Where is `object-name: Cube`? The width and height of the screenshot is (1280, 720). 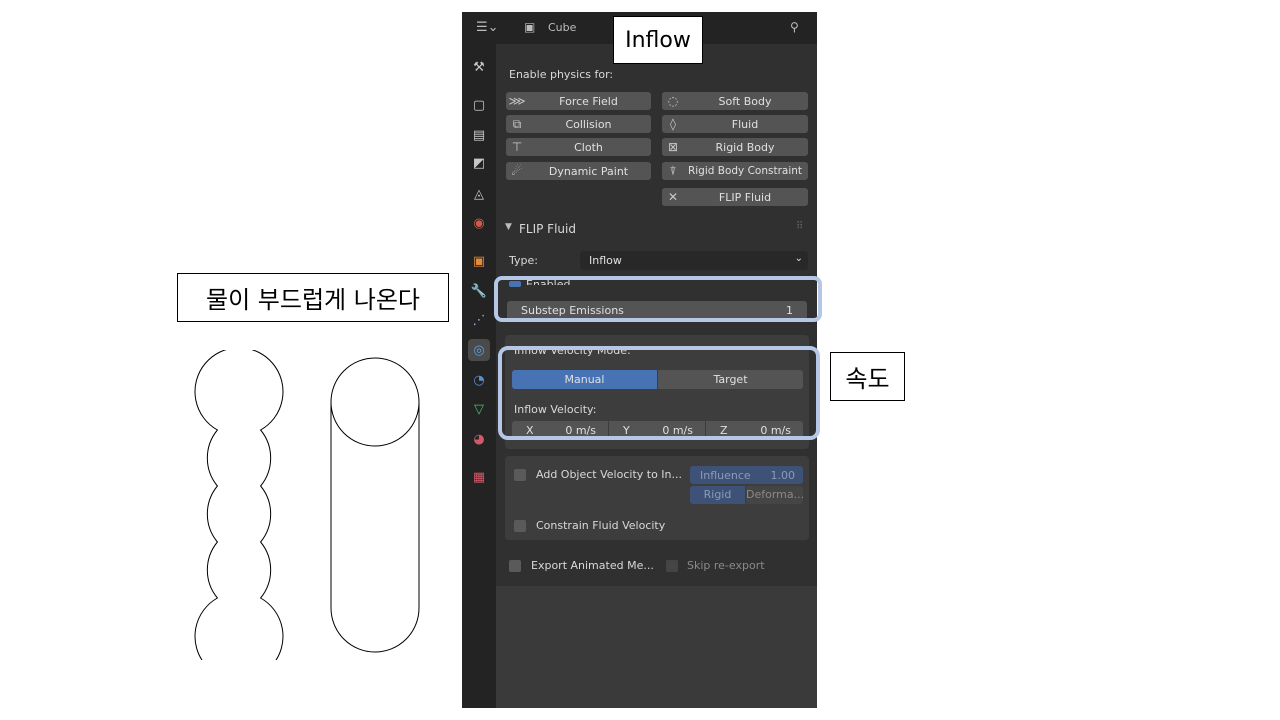 object-name: Cube is located at coordinates (562, 27).